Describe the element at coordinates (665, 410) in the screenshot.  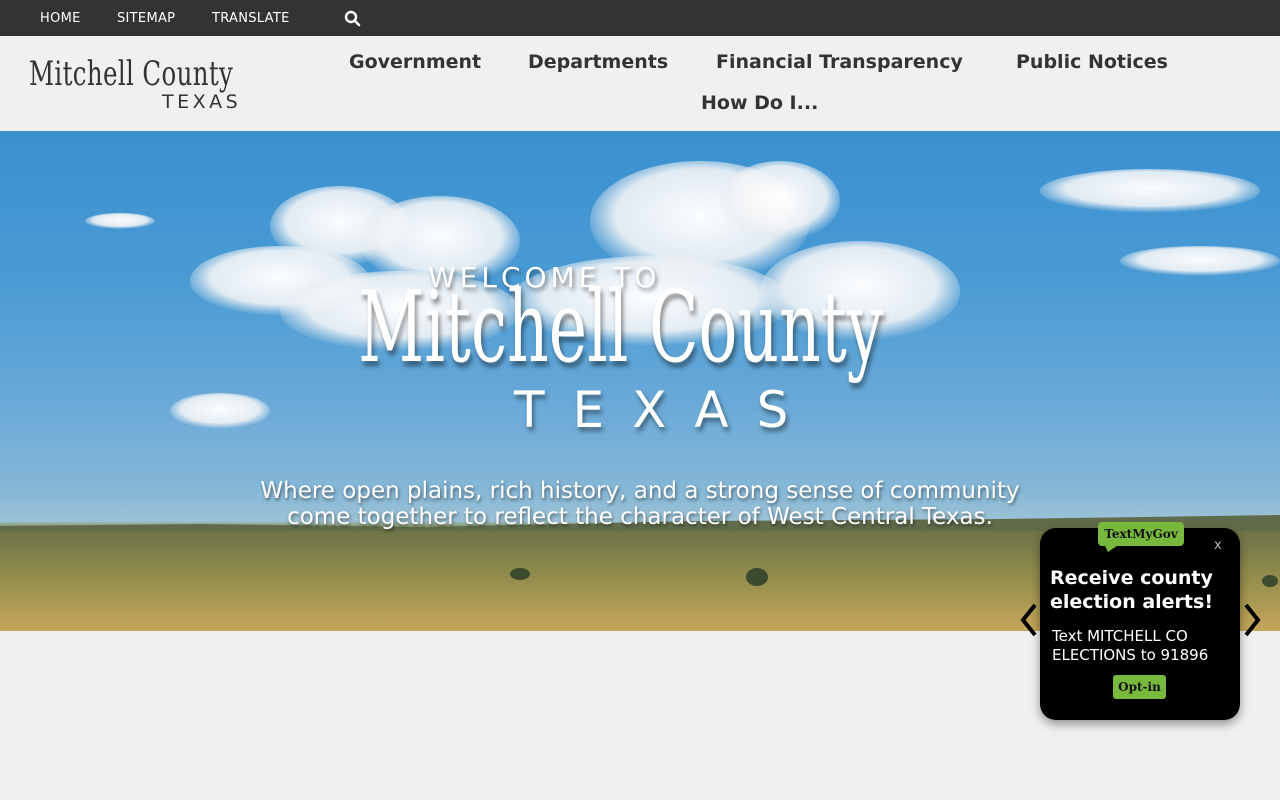
I see `hero-state: TEXAS` at that location.